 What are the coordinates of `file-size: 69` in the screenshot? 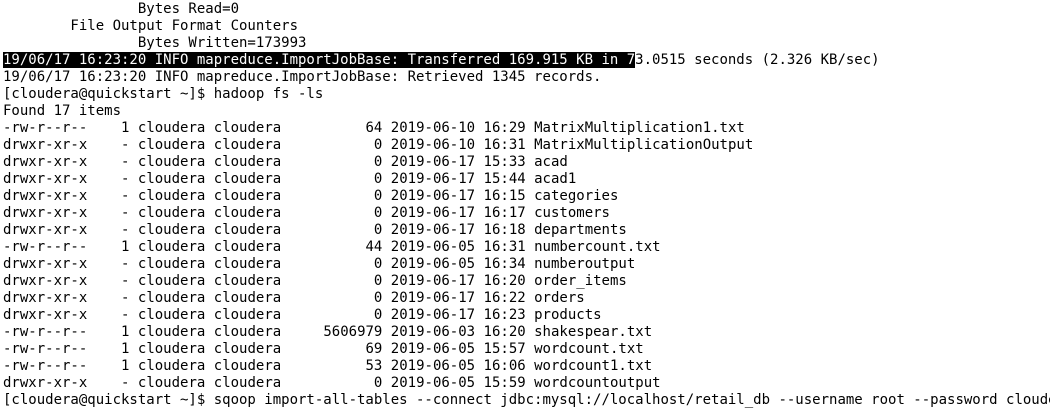 It's located at (336, 349).